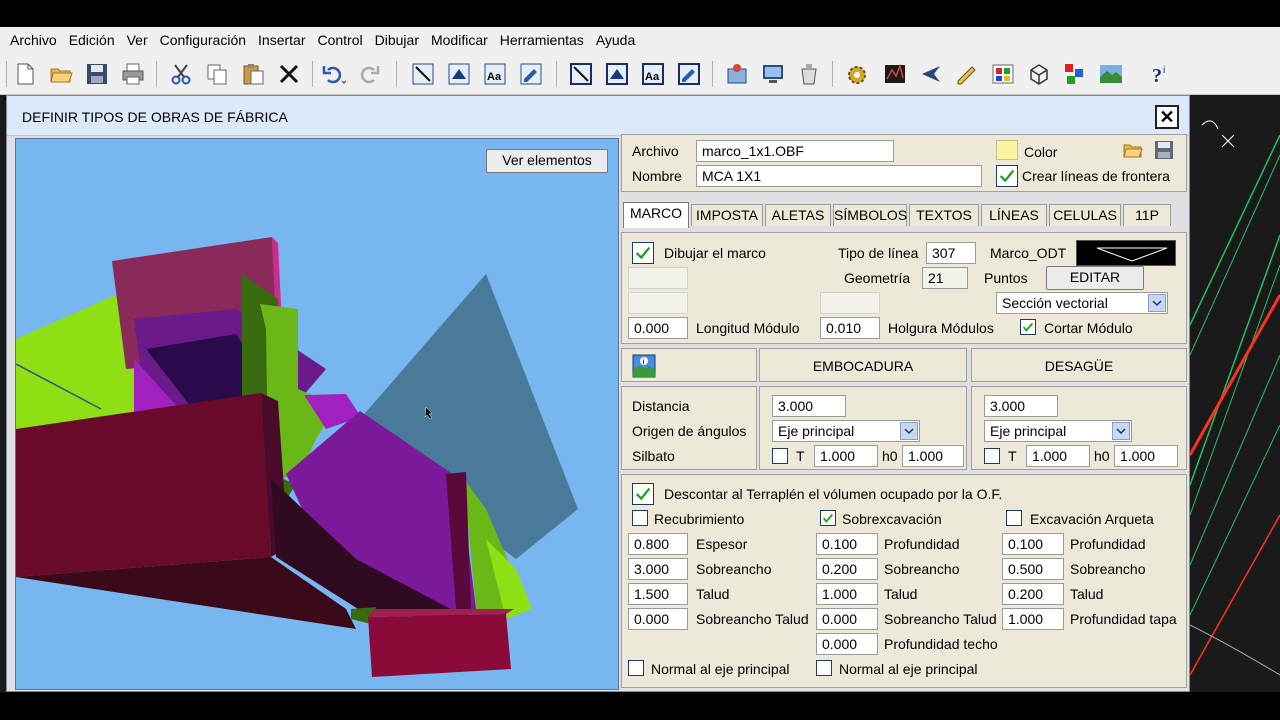  Describe the element at coordinates (542, 40) in the screenshot. I see `menu-herramientas: Herramientas` at that location.